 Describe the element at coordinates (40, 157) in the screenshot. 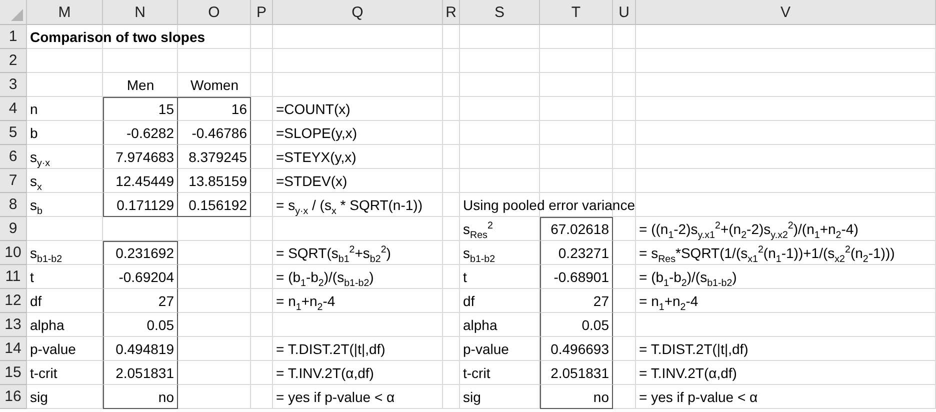

I see `row-label: s$_{y·x}$` at that location.